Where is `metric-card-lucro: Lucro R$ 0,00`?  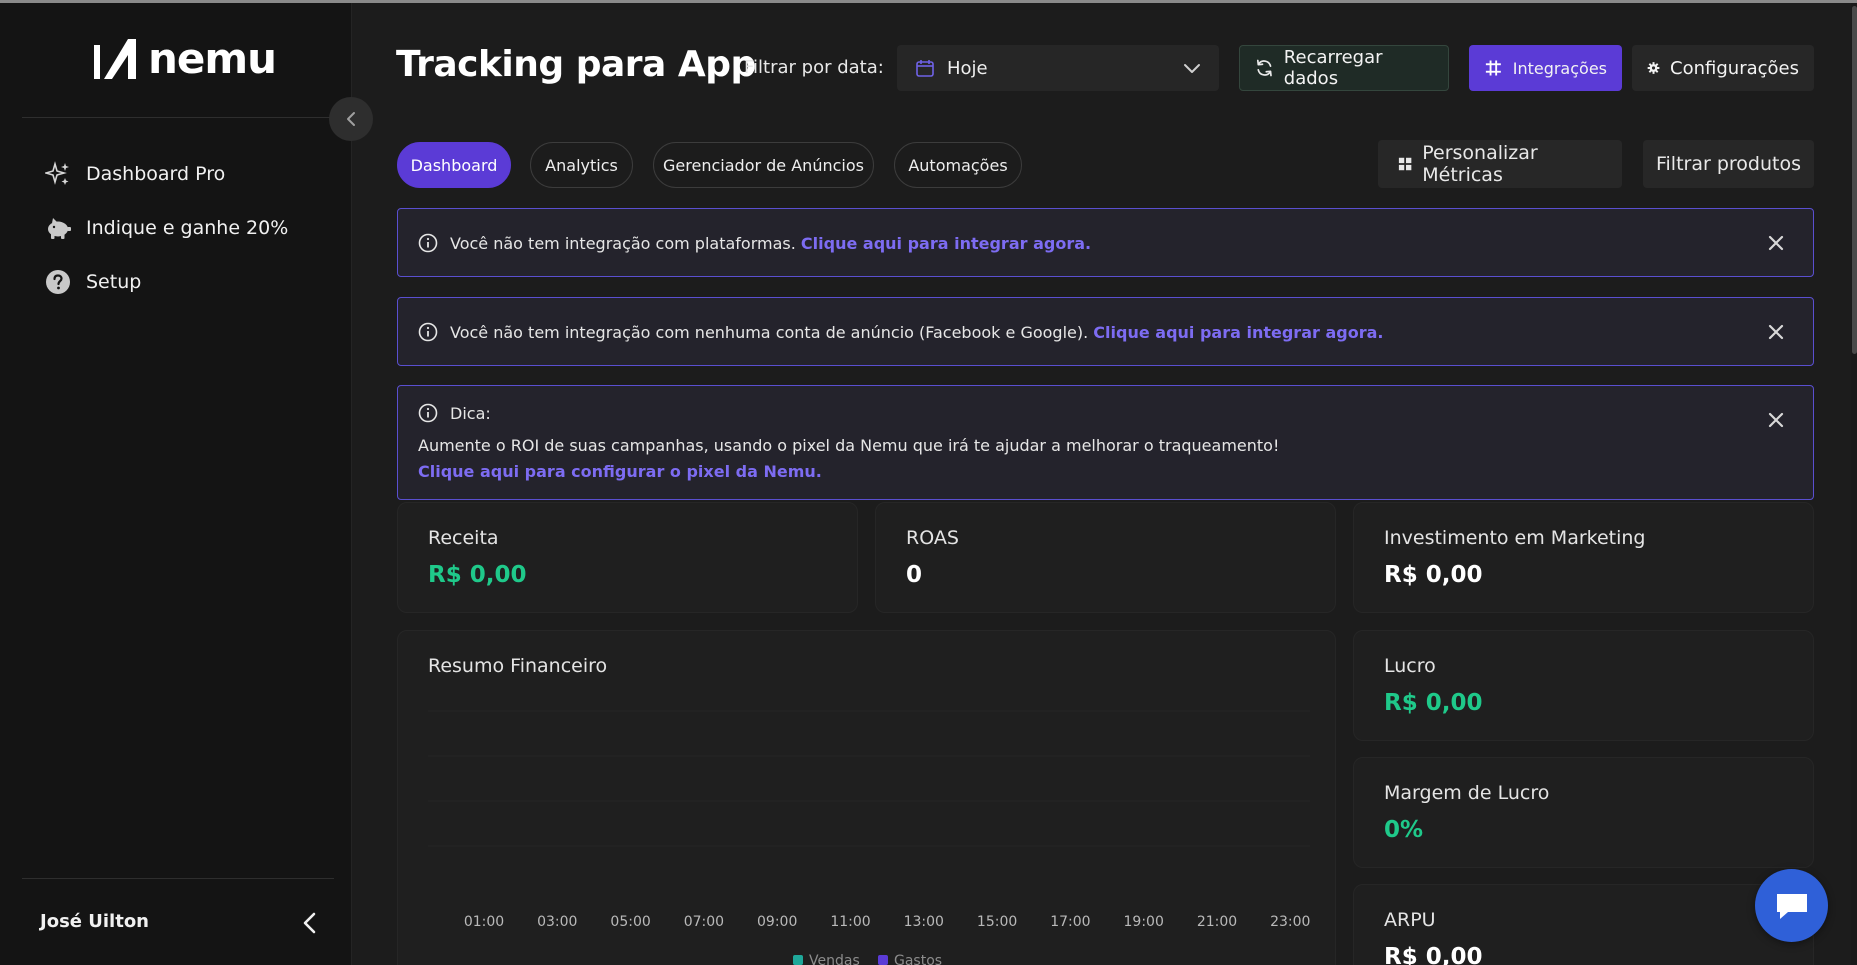
metric-card-lucro: Lucro R$ 0,00 is located at coordinates (1583, 685).